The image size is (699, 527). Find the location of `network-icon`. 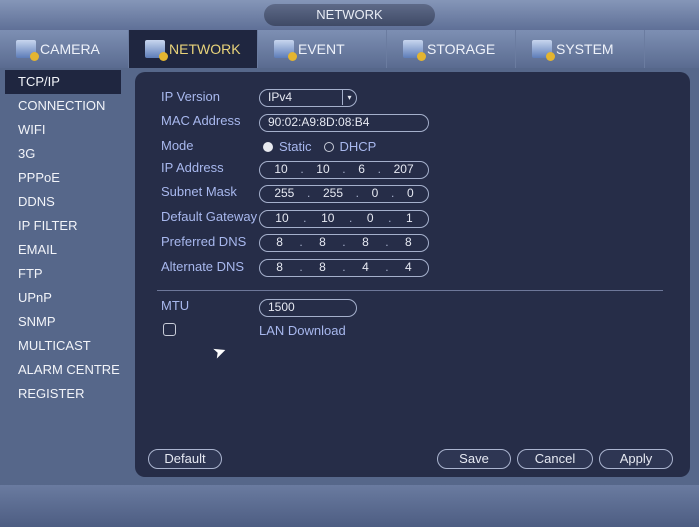

network-icon is located at coordinates (156, 50).